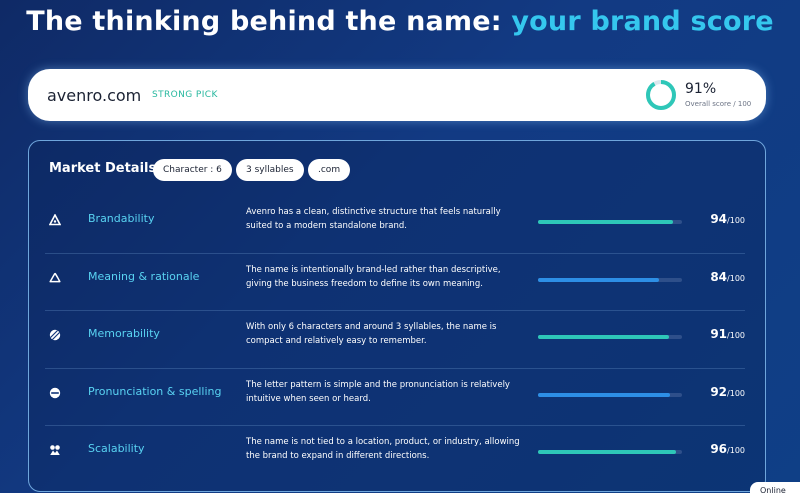 Image resolution: width=800 pixels, height=493 pixels. Describe the element at coordinates (270, 170) in the screenshot. I see `chip-syllables: 3 syllables` at that location.